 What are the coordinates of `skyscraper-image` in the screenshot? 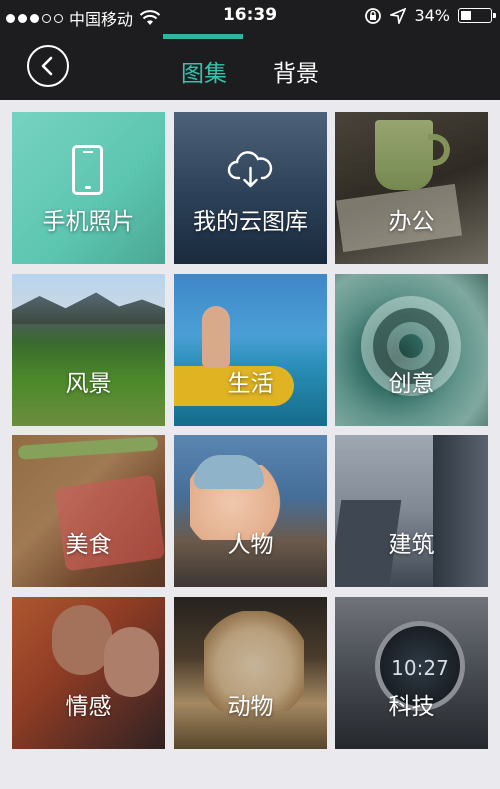 It's located at (460, 511).